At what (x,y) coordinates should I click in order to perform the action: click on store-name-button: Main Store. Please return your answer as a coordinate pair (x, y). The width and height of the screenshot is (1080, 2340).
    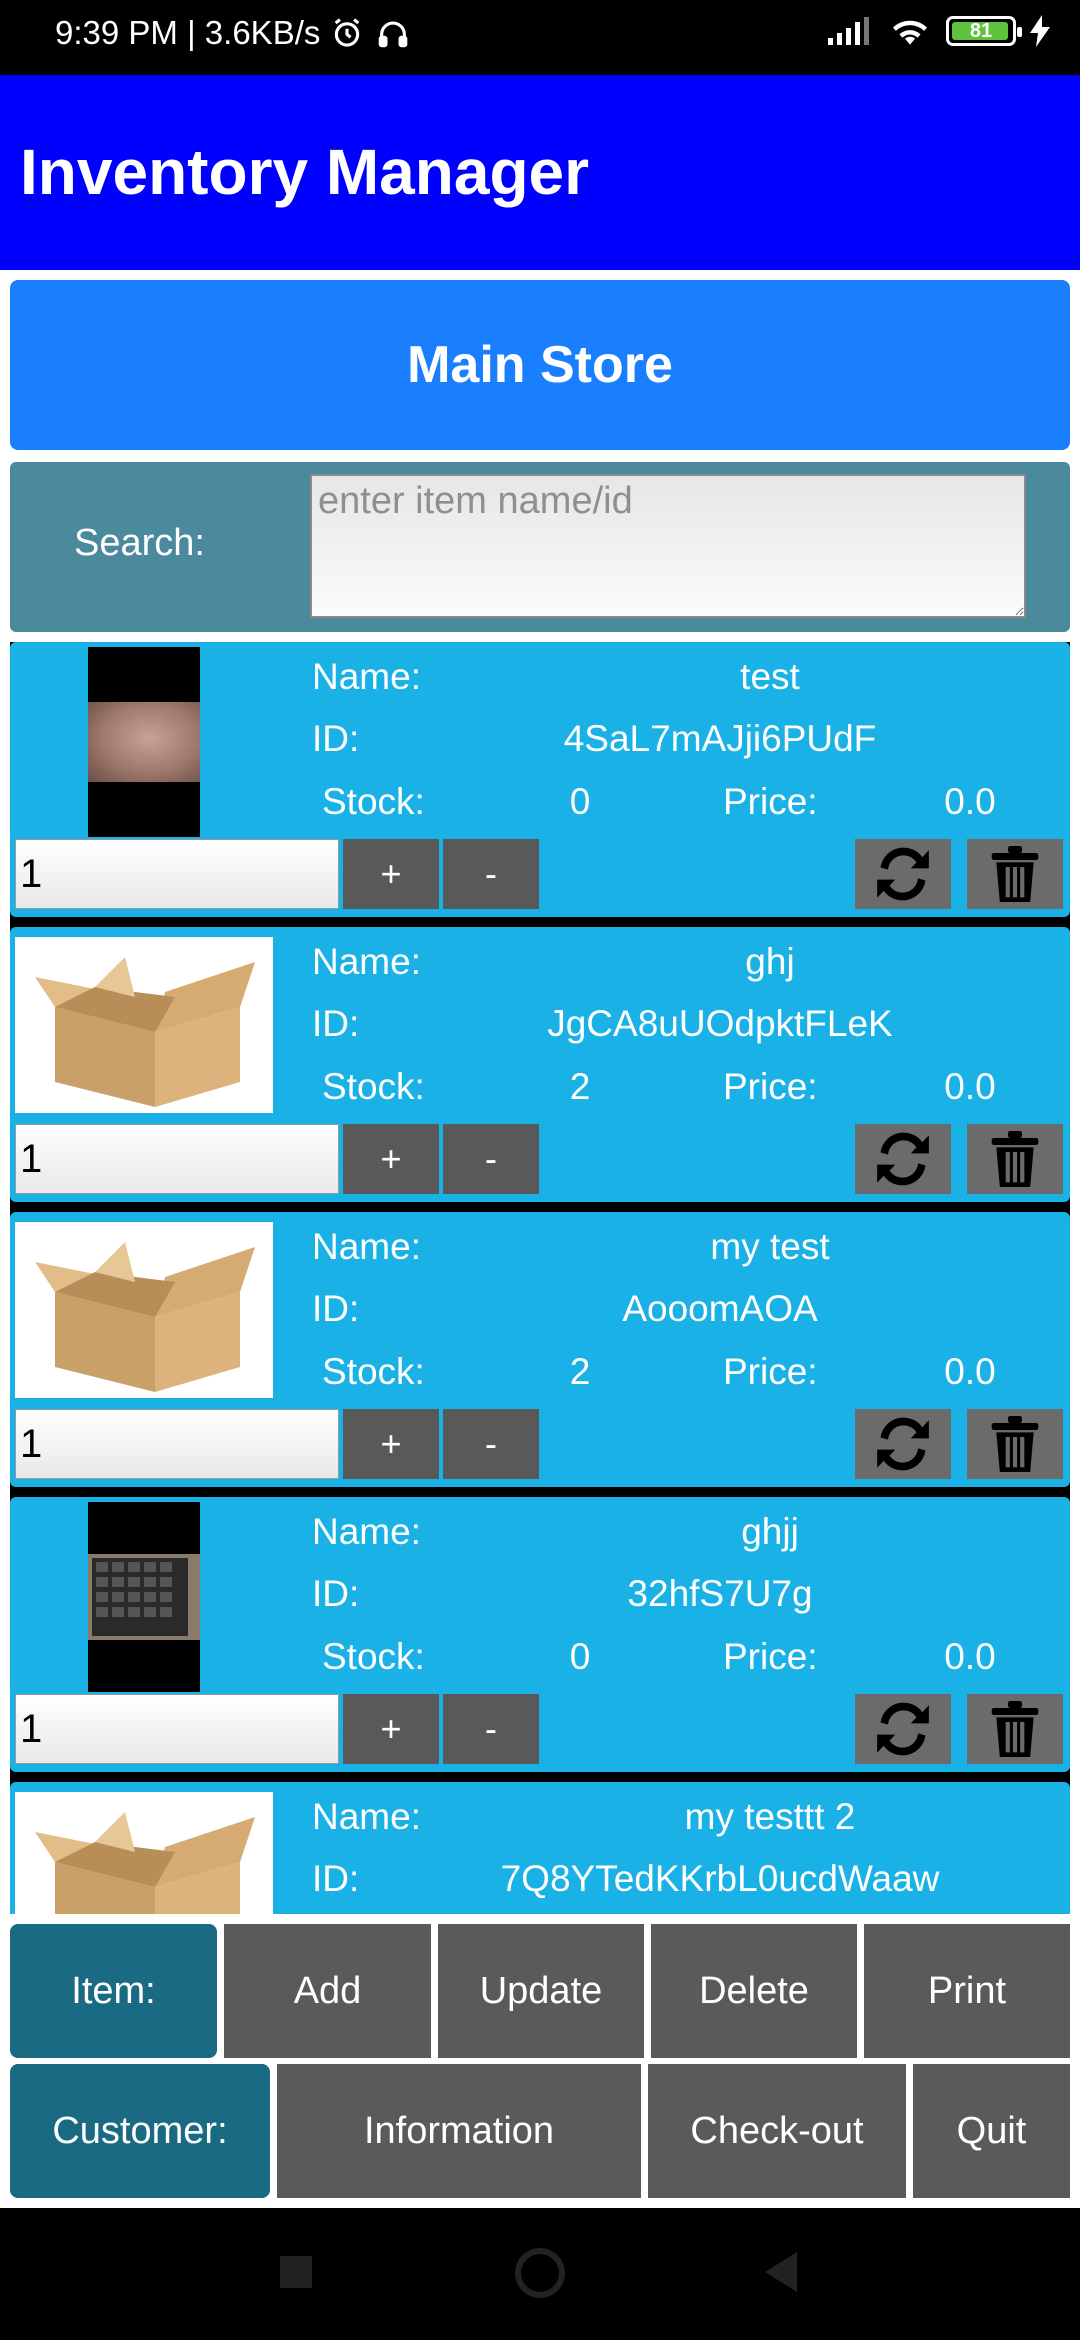
    Looking at the image, I should click on (540, 365).